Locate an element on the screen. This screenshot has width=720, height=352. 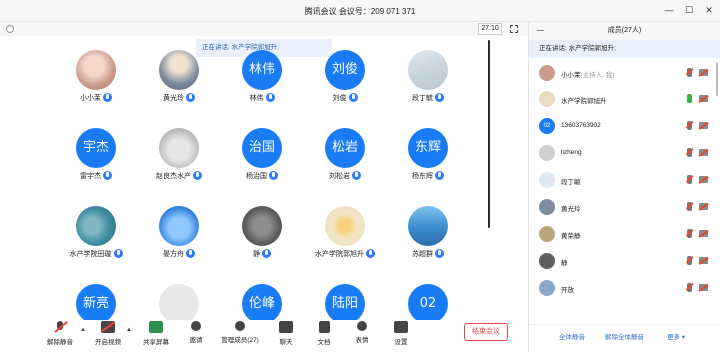
member-row: 02 13603763902 is located at coordinates (624, 127).